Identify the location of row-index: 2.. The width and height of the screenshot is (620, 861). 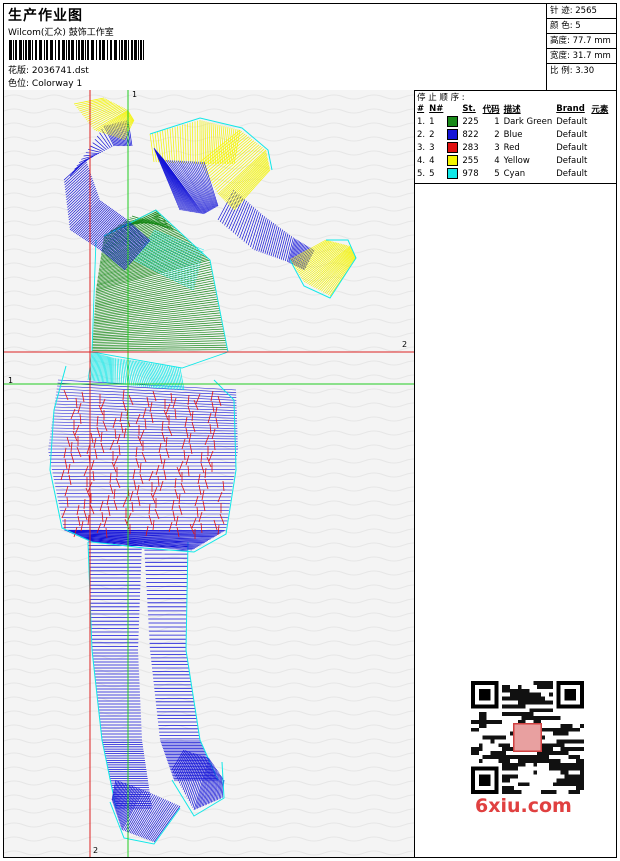
(421, 134).